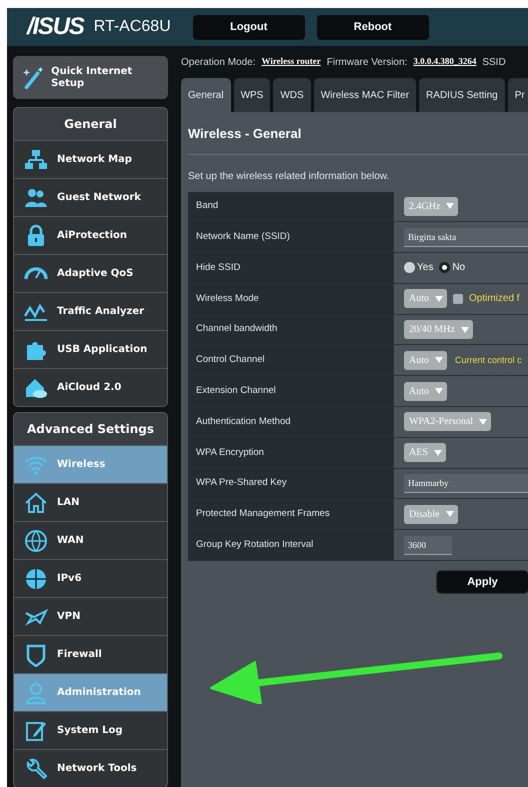 Image resolution: width=528 pixels, height=787 pixels. Describe the element at coordinates (462, 95) in the screenshot. I see `tab: RADIUS Setting` at that location.